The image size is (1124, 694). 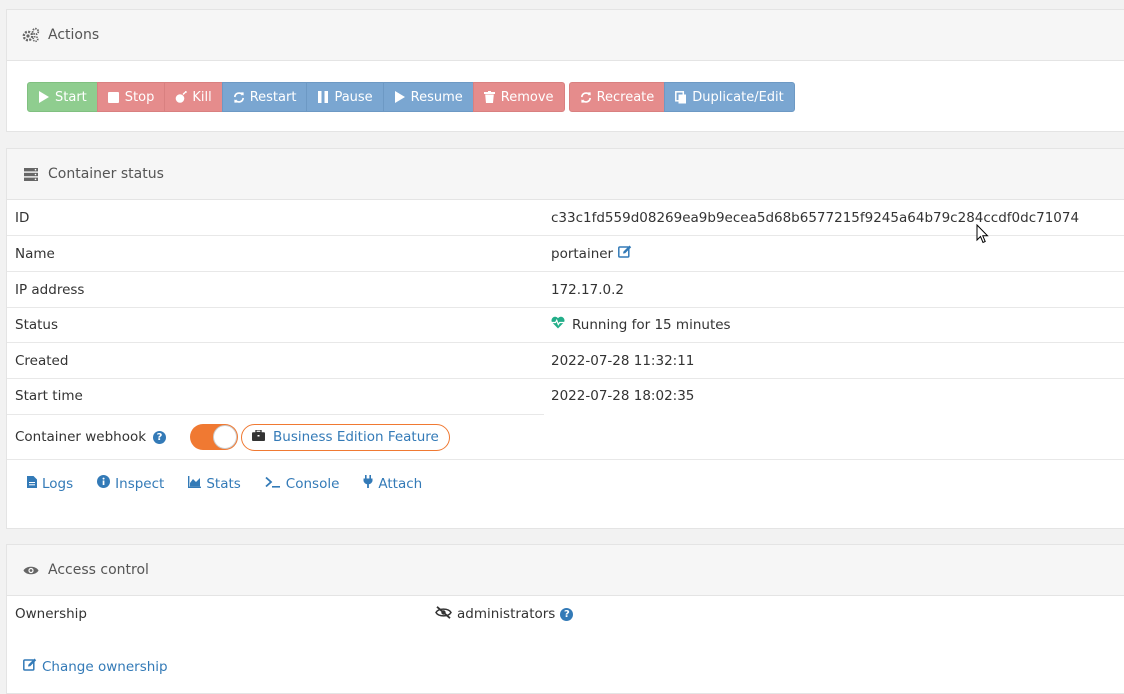 What do you see at coordinates (368, 483) in the screenshot?
I see `plug-icon` at bounding box center [368, 483].